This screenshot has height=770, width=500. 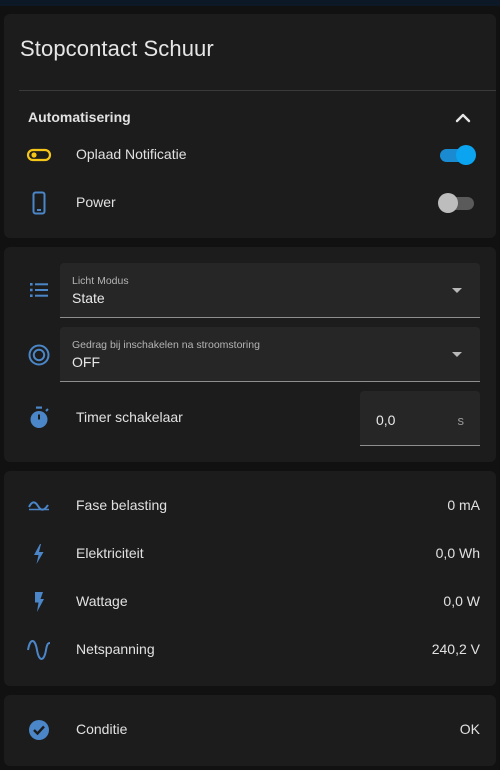 I want to click on sine-wave-icon, so click(x=39, y=650).